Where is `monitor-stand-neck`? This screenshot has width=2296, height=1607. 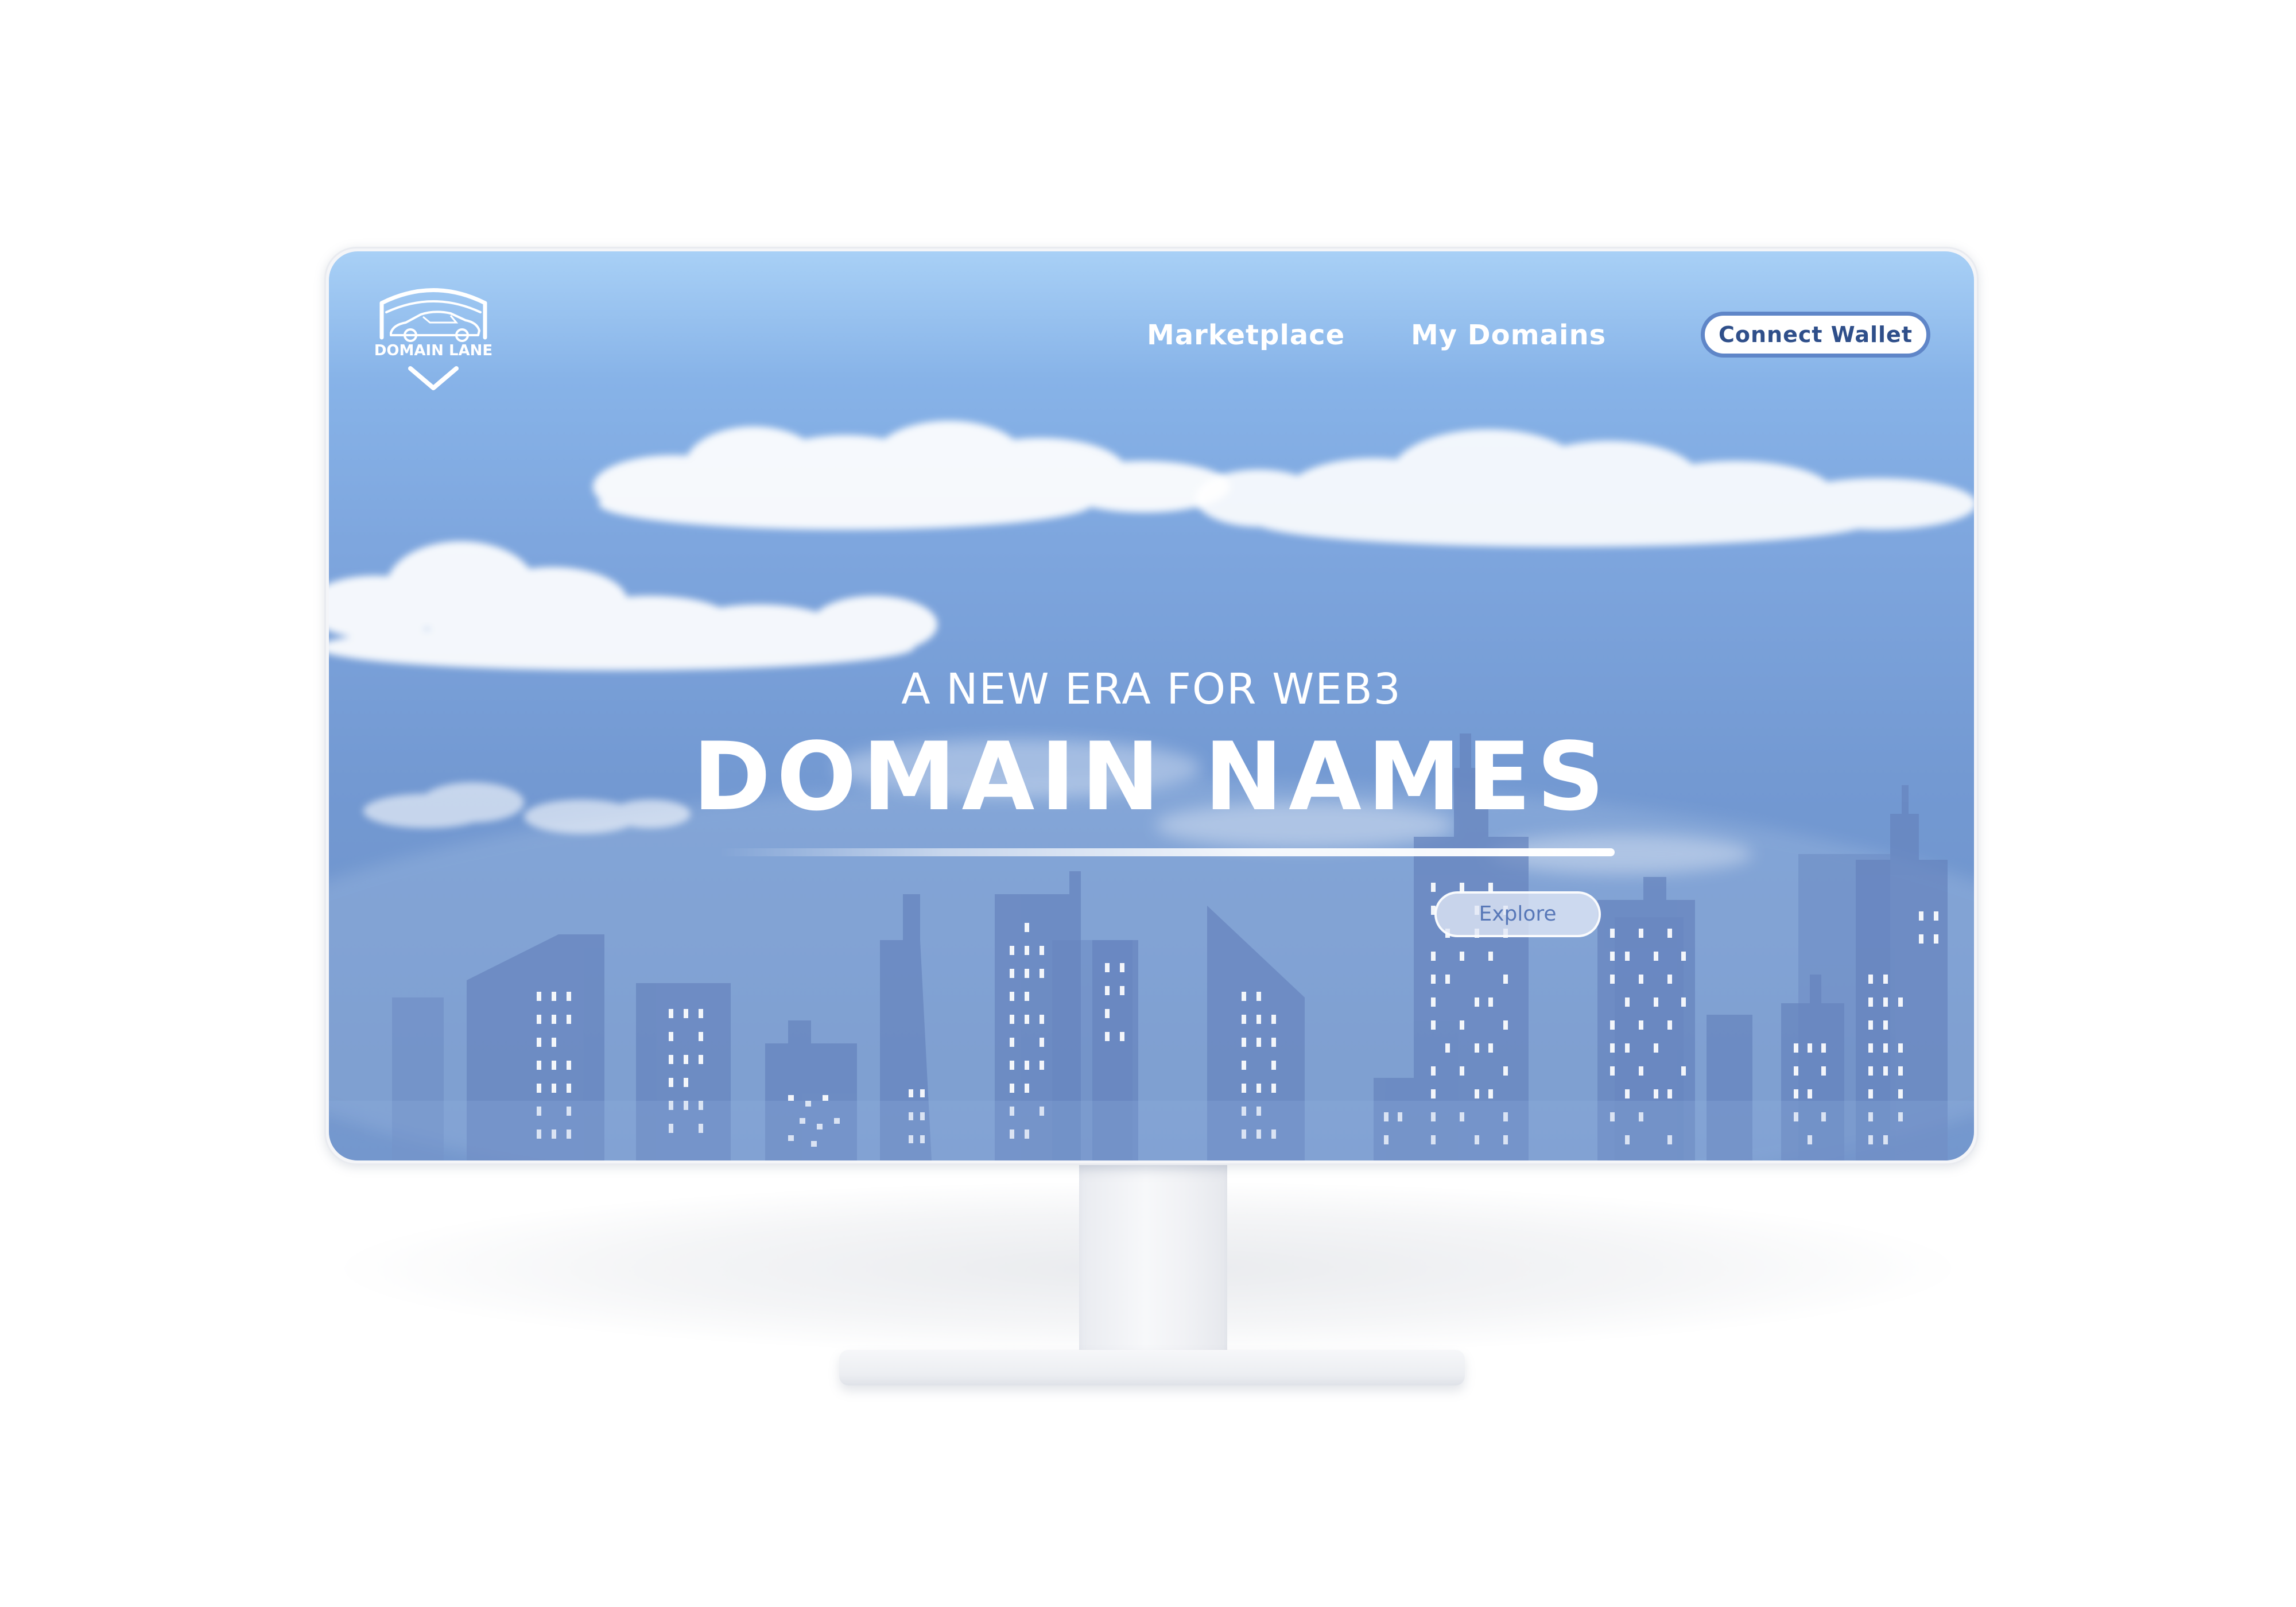
monitor-stand-neck is located at coordinates (1153, 1265).